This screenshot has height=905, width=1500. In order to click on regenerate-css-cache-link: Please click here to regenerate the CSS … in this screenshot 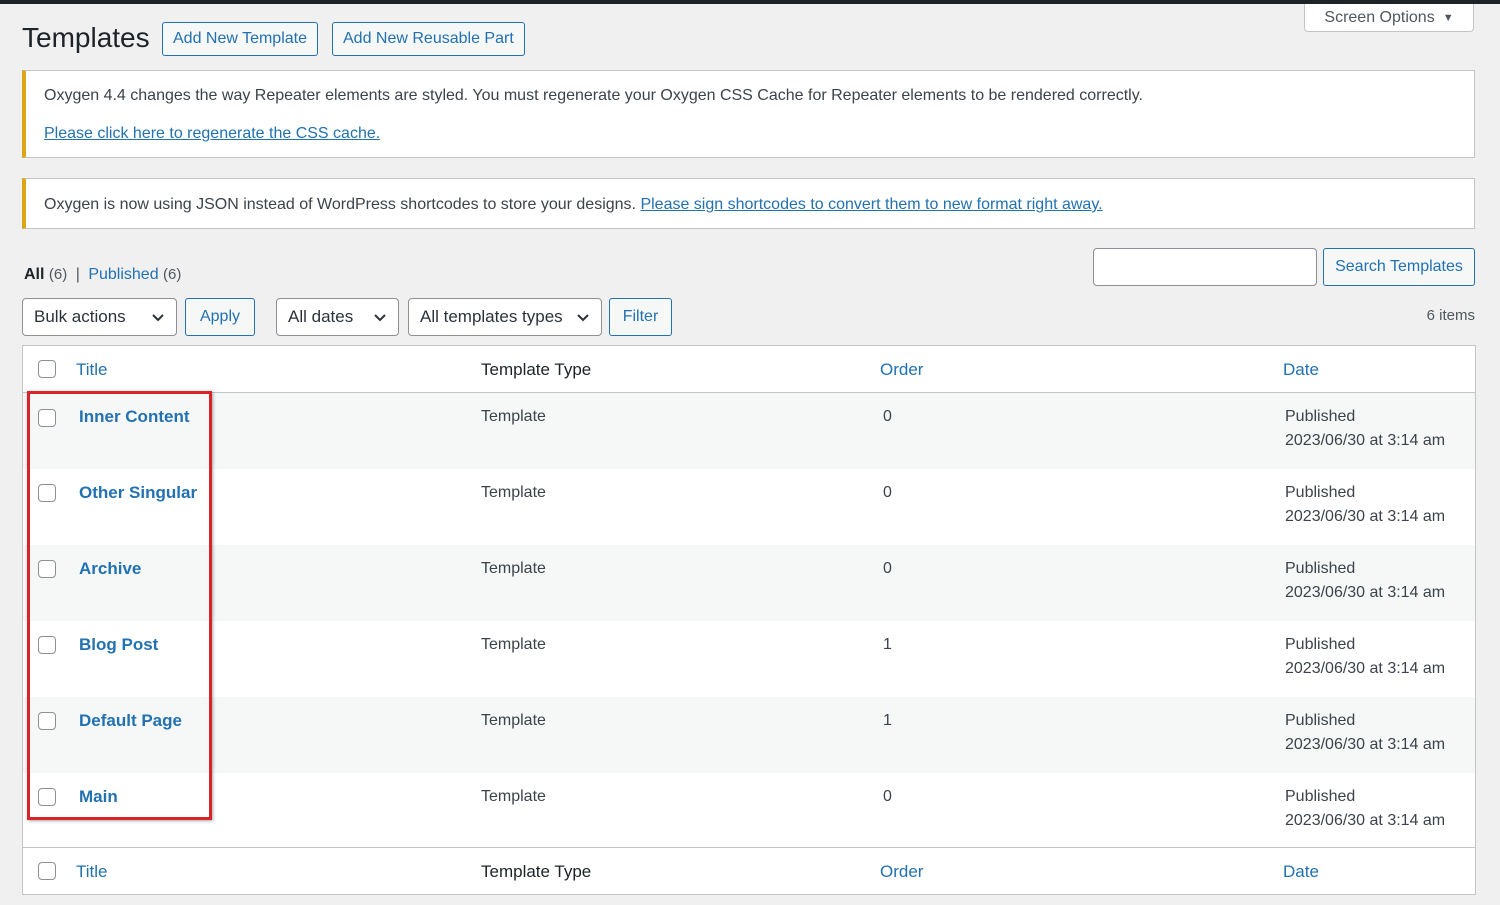, I will do `click(212, 134)`.